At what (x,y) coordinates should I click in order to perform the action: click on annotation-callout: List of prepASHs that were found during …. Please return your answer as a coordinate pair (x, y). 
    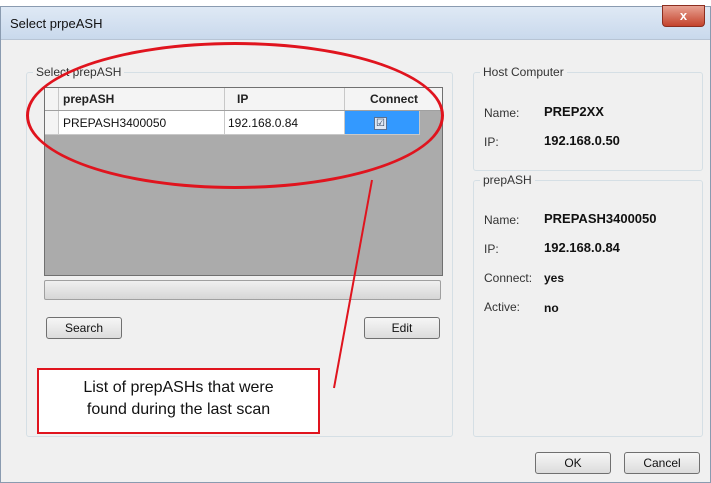
    Looking at the image, I should click on (178, 401).